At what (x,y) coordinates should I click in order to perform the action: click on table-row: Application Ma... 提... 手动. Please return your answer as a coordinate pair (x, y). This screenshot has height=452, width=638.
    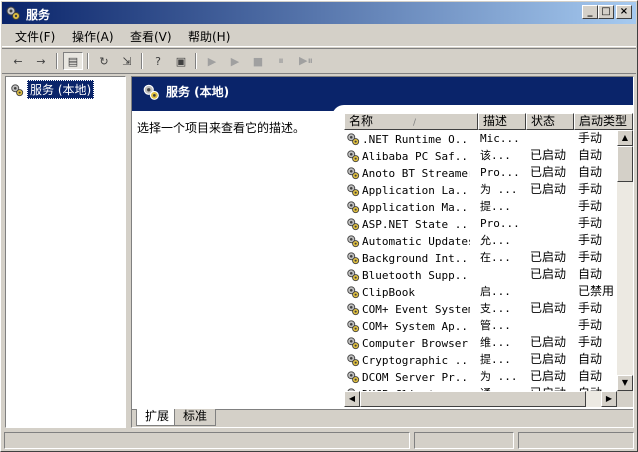
    Looking at the image, I should click on (480, 206).